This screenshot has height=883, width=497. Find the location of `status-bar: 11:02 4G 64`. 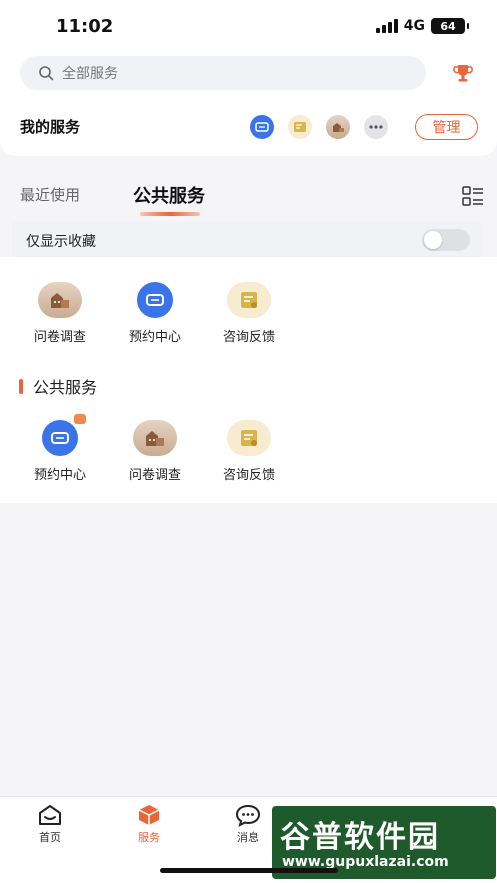

status-bar: 11:02 4G 64 is located at coordinates (248, 25).